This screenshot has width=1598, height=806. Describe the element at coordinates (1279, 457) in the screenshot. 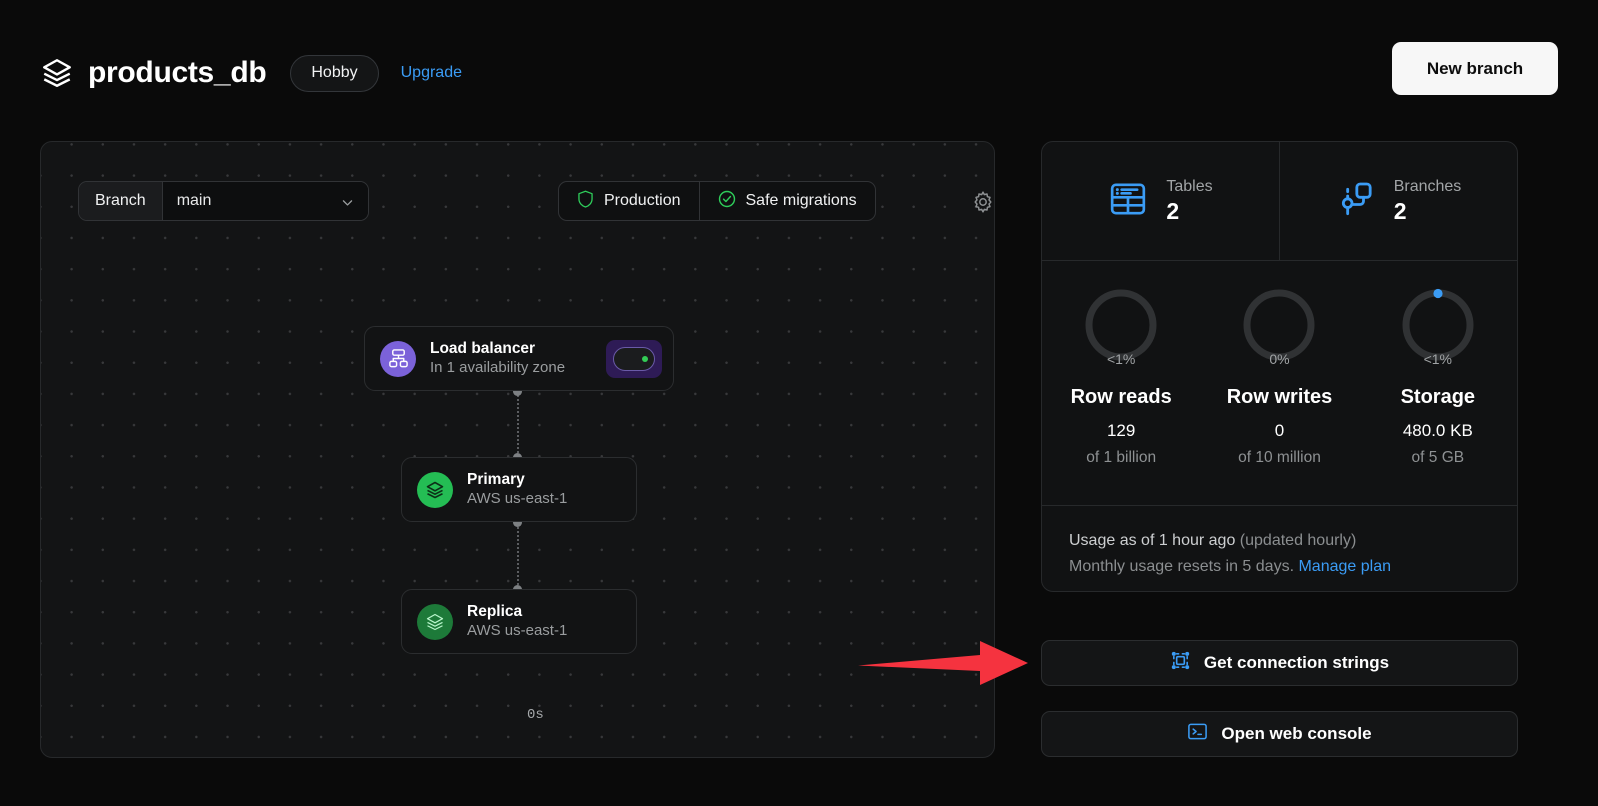

I see `usage-row-writes-limit: of 10 million` at that location.